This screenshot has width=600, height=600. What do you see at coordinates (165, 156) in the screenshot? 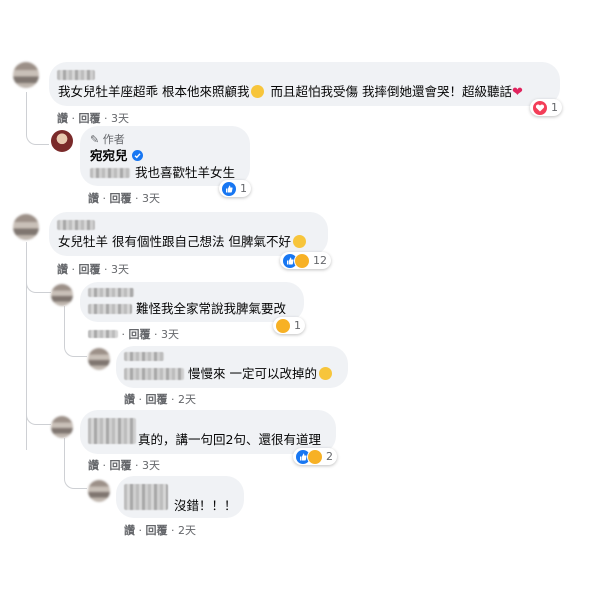
I see `comment-bubble: ✎ 作者 宛宛兒 我也喜歡牡羊女生` at bounding box center [165, 156].